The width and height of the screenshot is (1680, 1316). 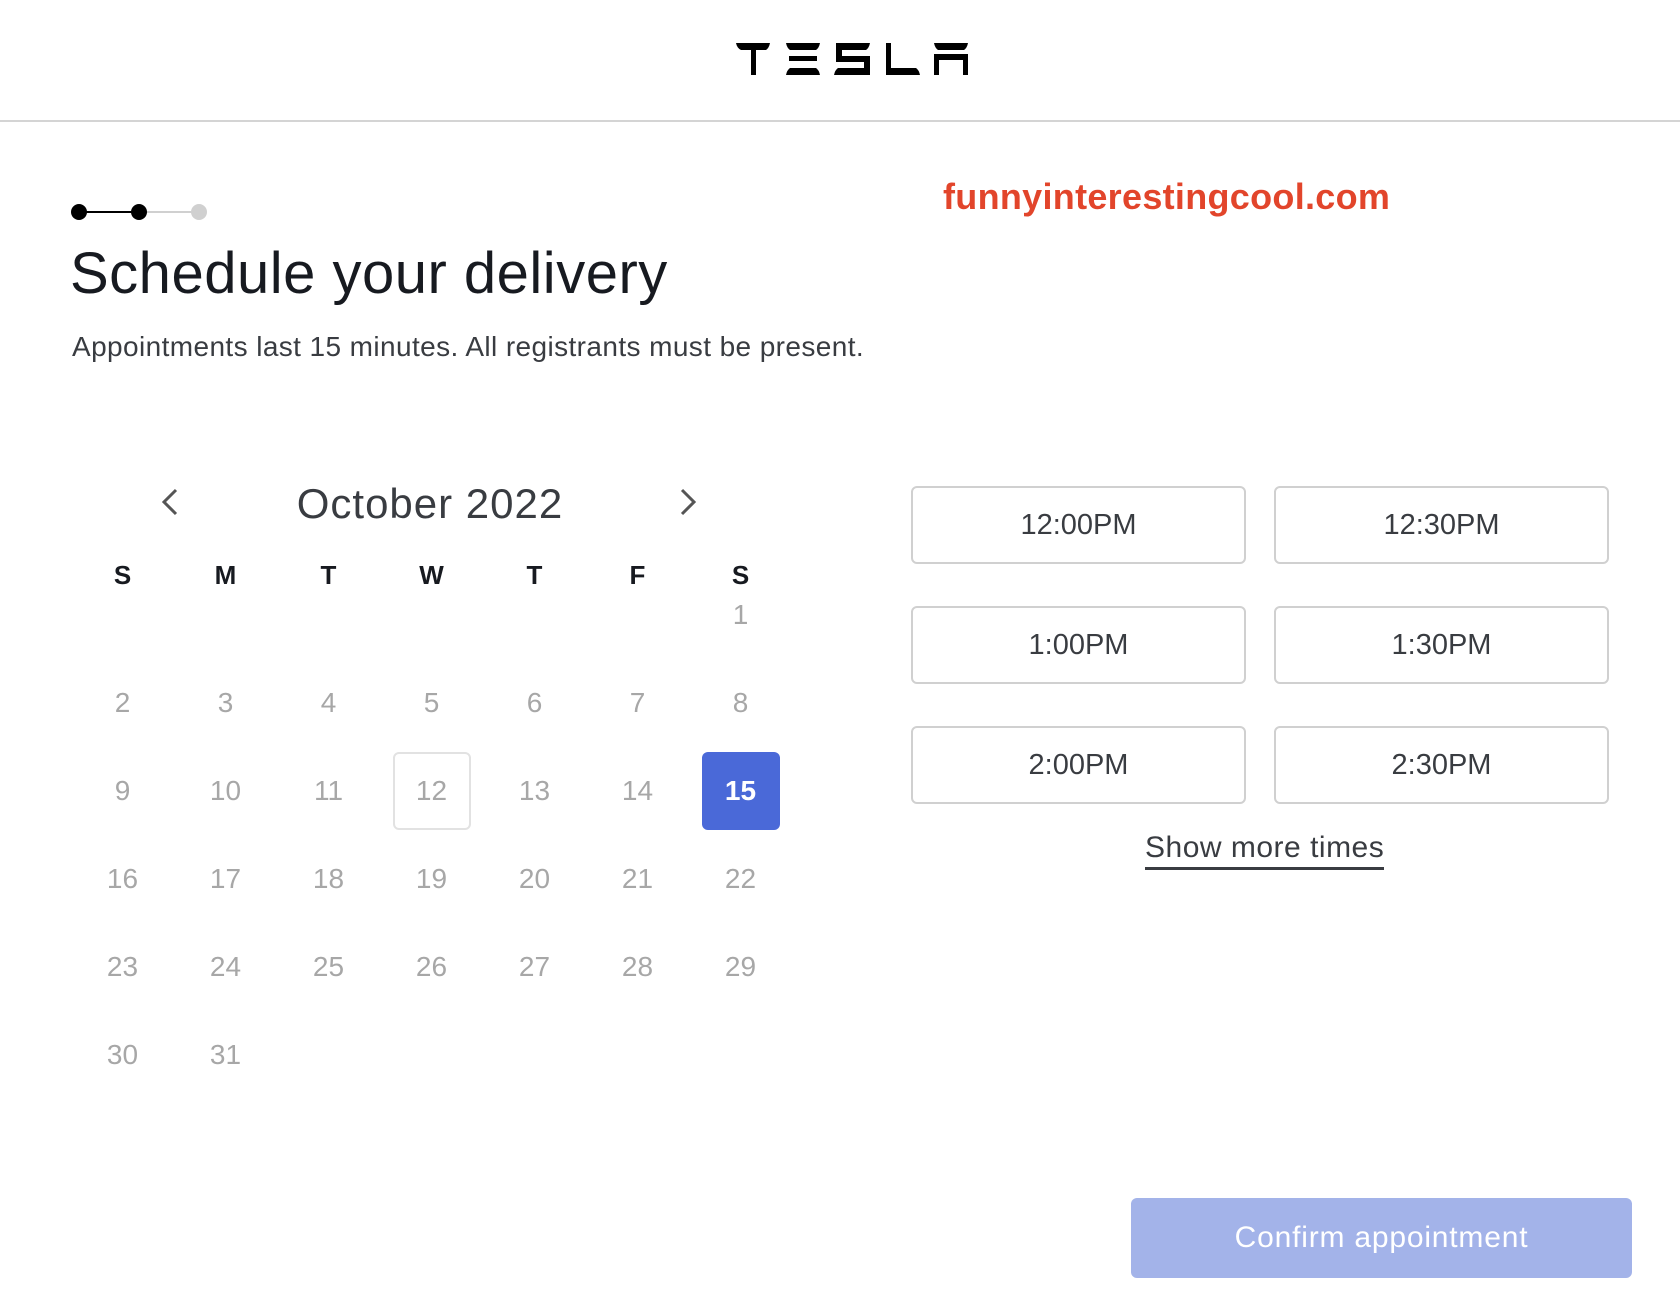 I want to click on calendar-day: 29, so click(x=741, y=967).